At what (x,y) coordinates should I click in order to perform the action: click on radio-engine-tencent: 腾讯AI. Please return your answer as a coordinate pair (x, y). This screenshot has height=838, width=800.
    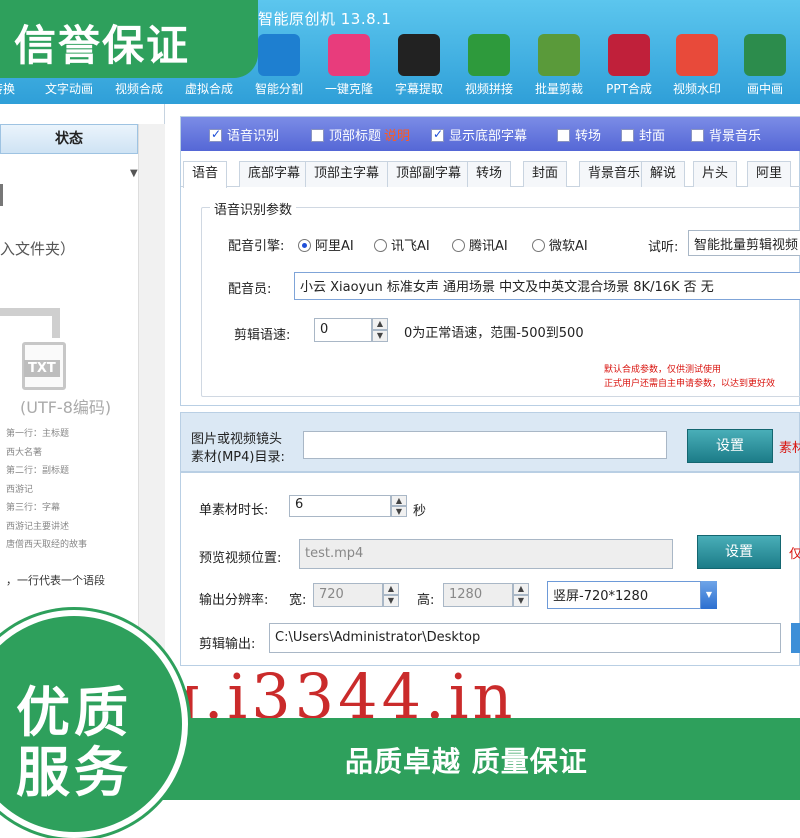
    Looking at the image, I should click on (480, 244).